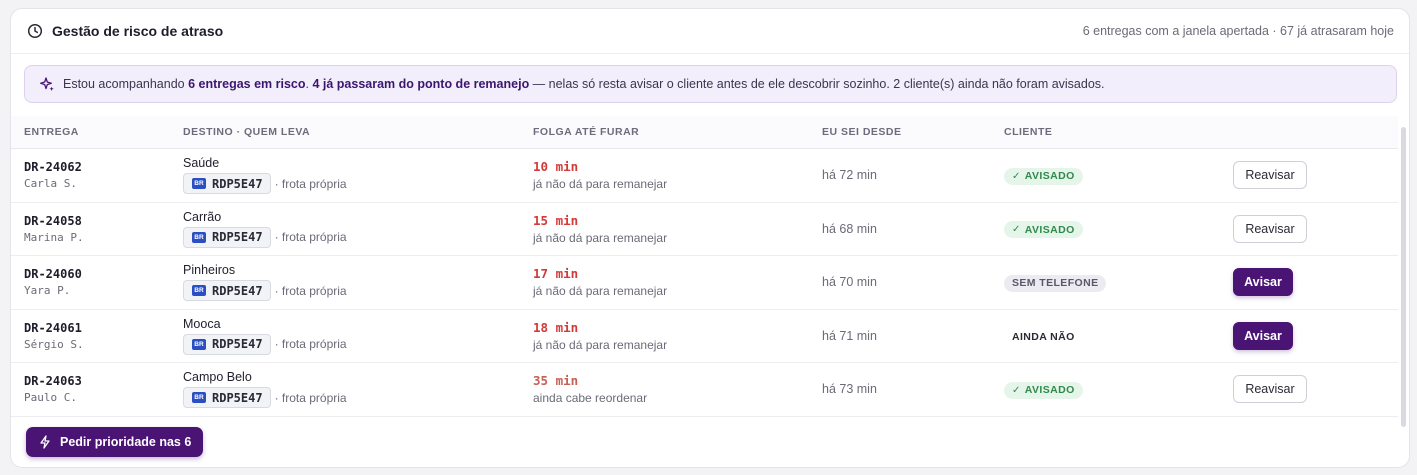 This screenshot has width=1417, height=475. I want to click on customer-name: Paulo C., so click(50, 398).